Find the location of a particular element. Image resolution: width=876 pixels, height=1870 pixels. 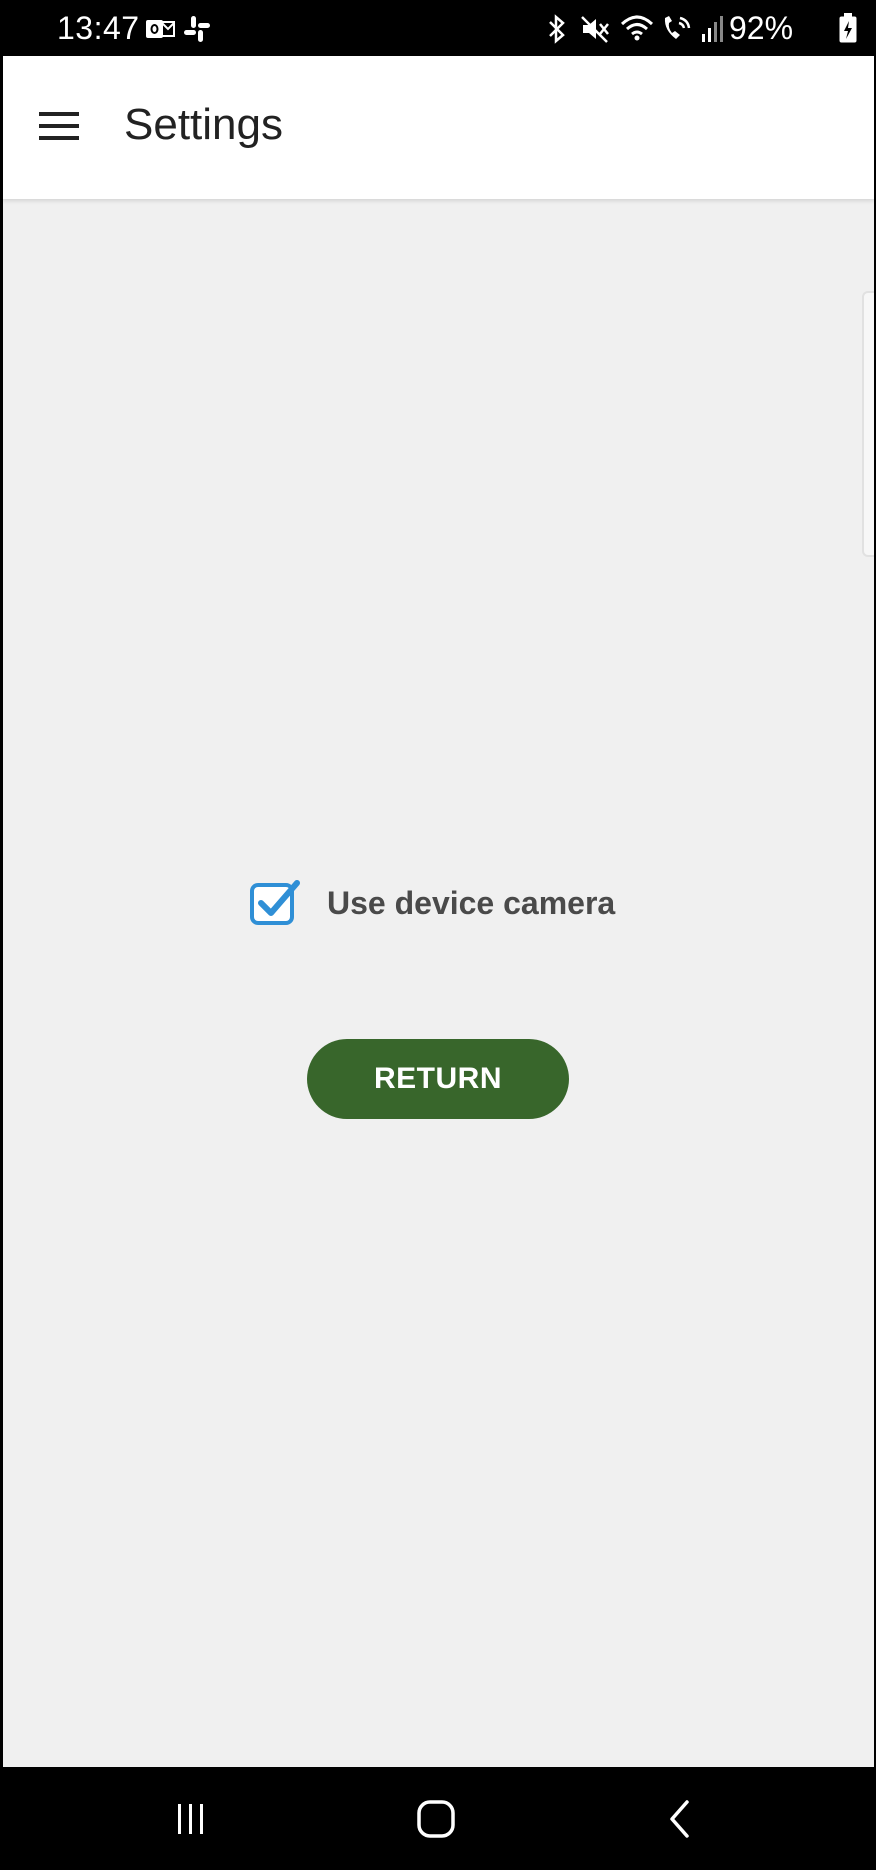

home-button is located at coordinates (436, 1818).